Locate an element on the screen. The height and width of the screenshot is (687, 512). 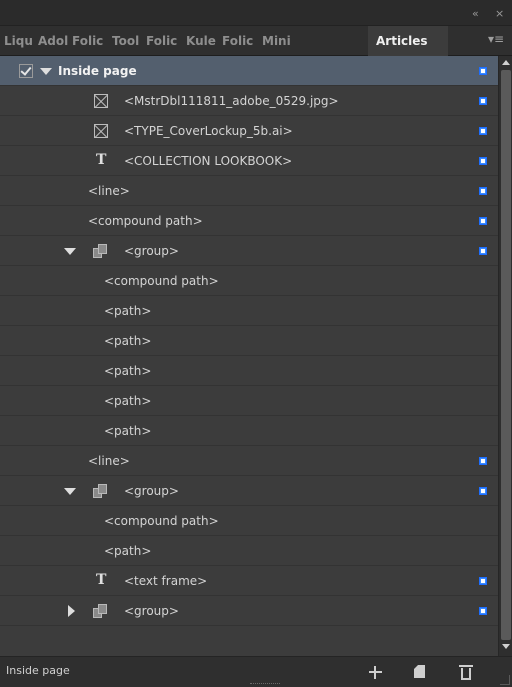
layer-label: <text frame> is located at coordinates (166, 581).